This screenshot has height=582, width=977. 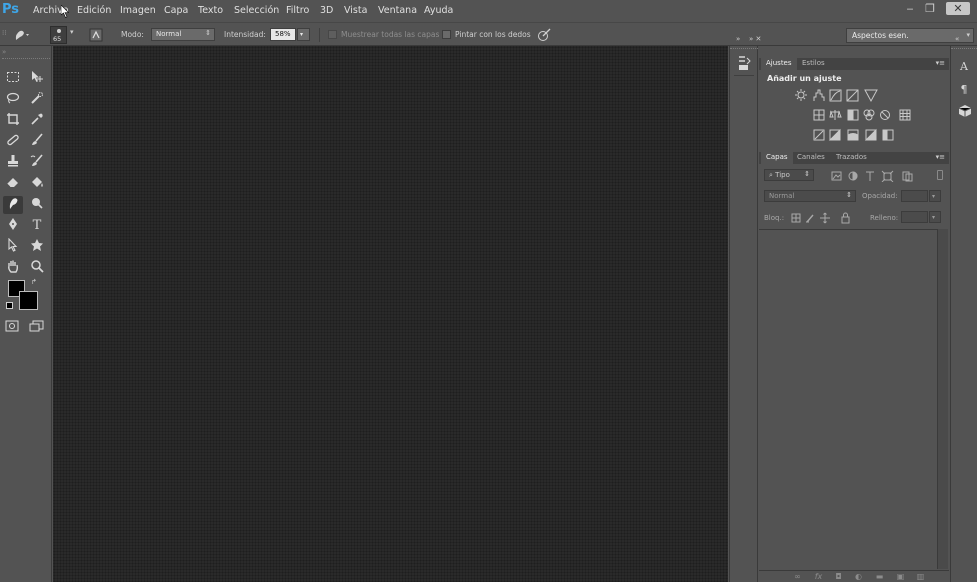 What do you see at coordinates (13, 184) in the screenshot?
I see `eraser-tool` at bounding box center [13, 184].